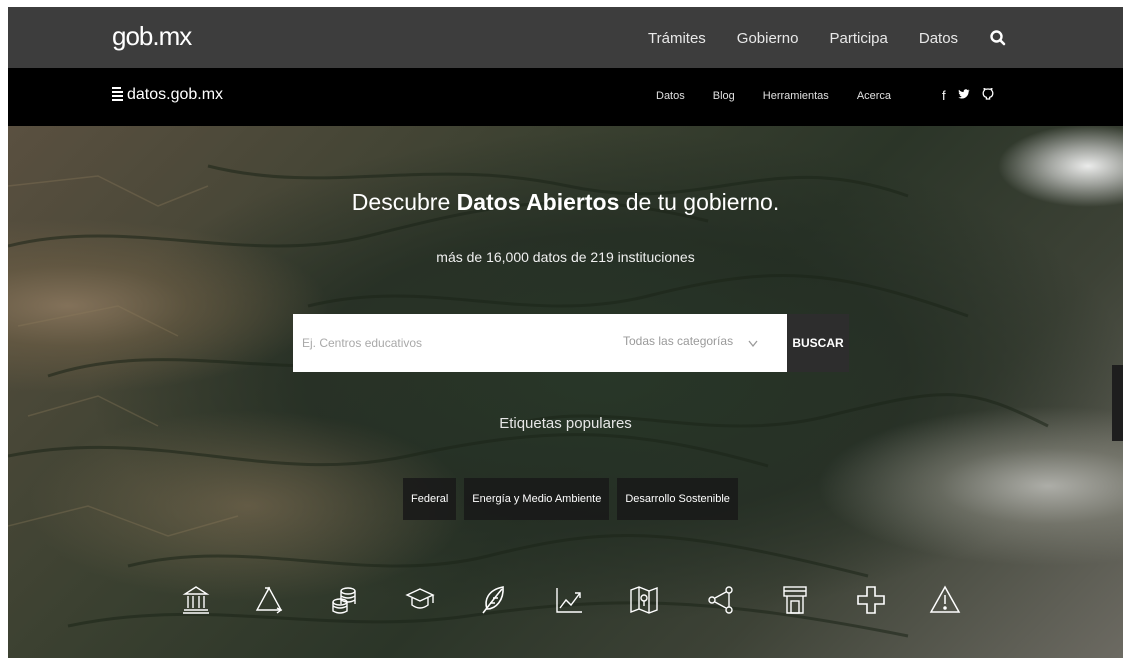  I want to click on facebook-icon: f, so click(944, 95).